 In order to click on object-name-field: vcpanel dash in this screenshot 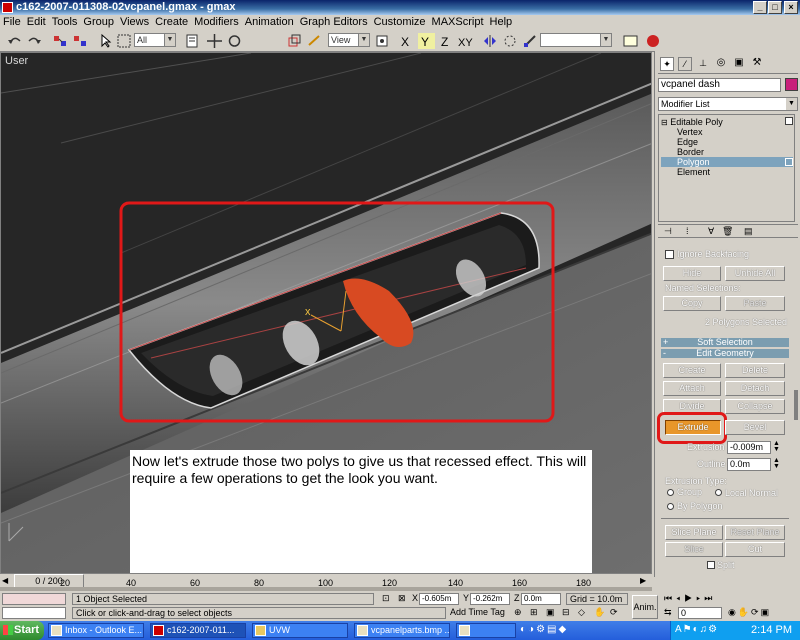, I will do `click(719, 85)`.